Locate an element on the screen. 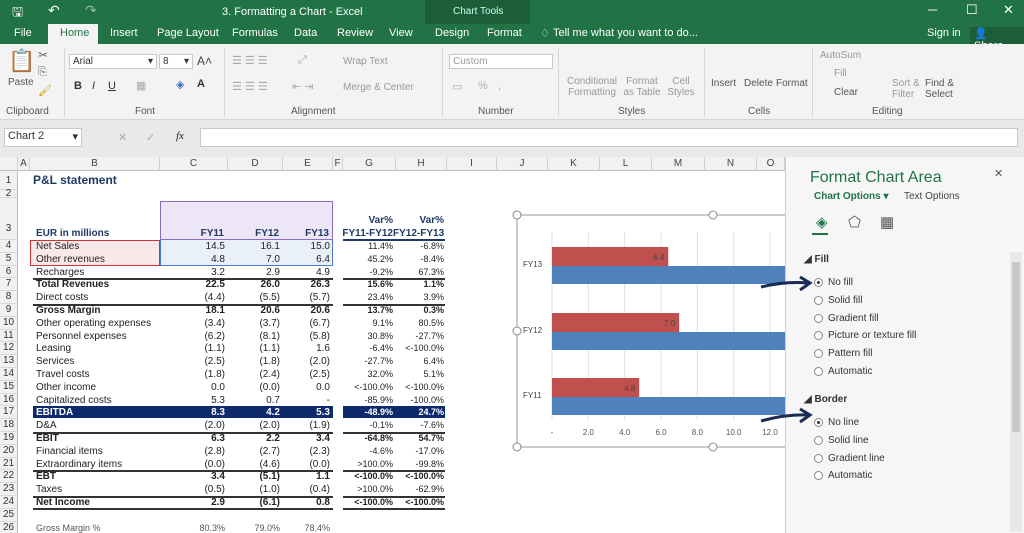 Image resolution: width=1024 pixels, height=533 pixels. cell-d: (5.5) is located at coordinates (254, 297).